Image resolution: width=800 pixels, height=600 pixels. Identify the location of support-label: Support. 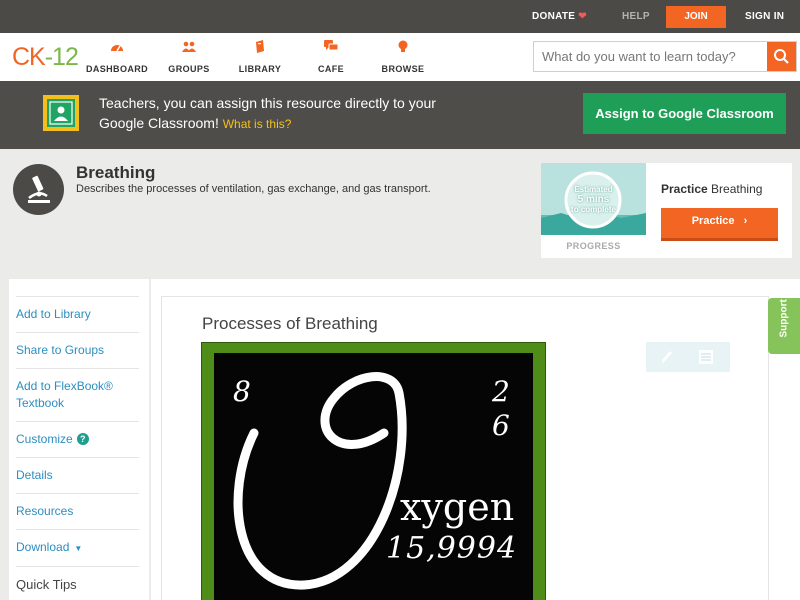
(784, 318).